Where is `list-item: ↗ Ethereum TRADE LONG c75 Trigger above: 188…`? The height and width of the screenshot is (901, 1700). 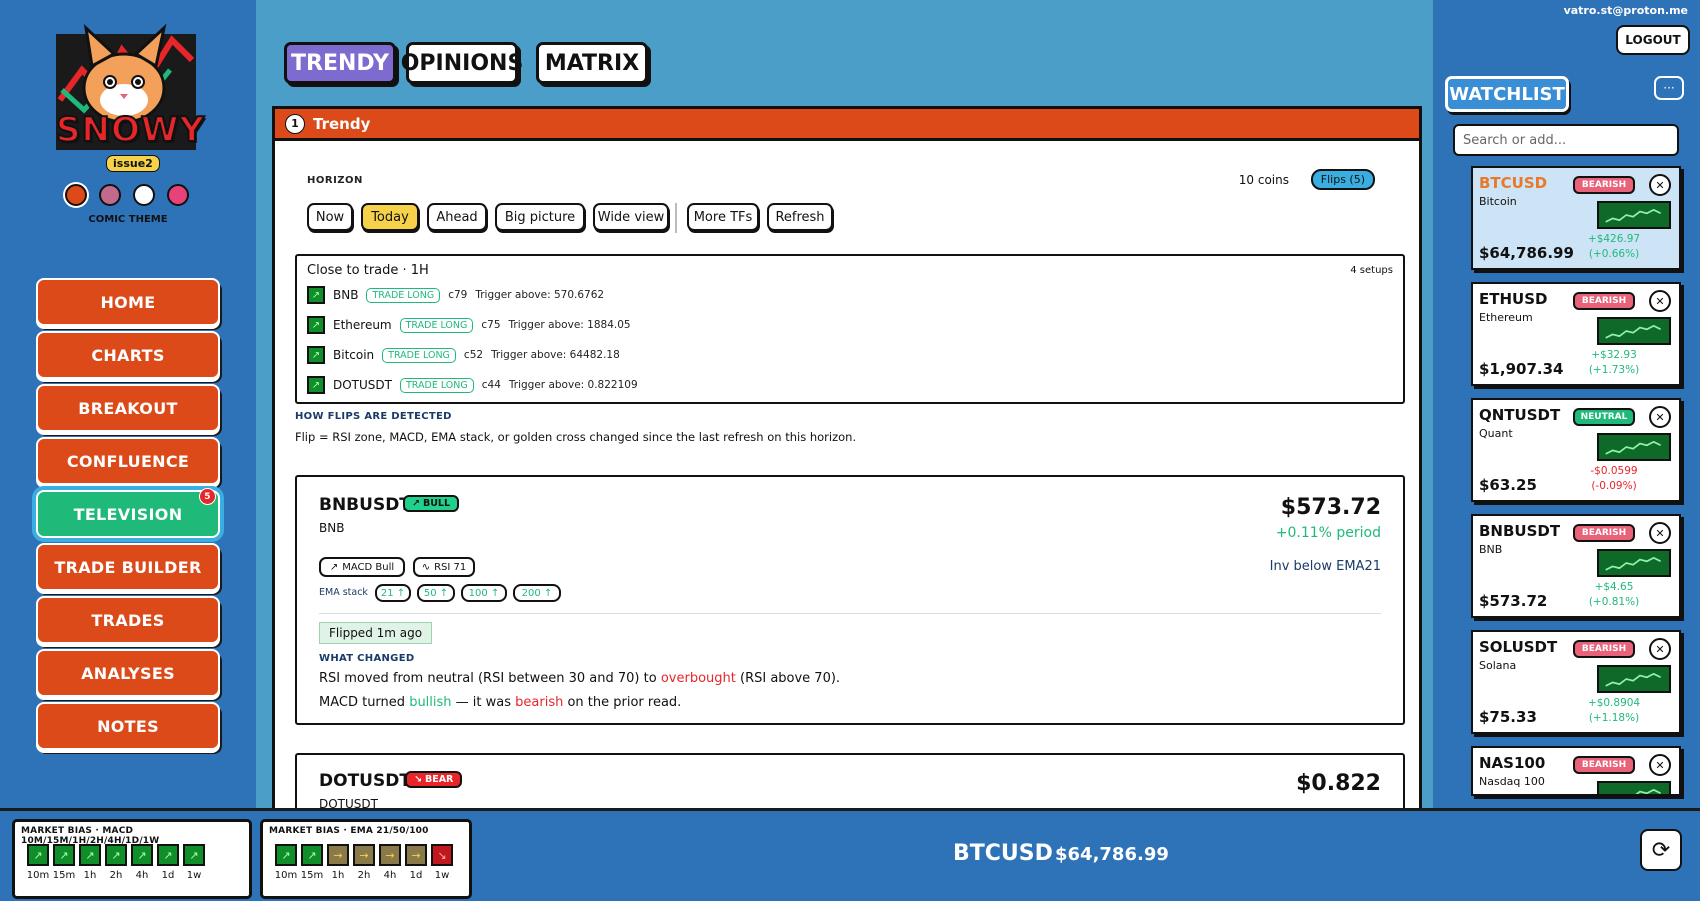
list-item: ↗ Ethereum TRADE LONG c75 Trigger above: 188… is located at coordinates (469, 325).